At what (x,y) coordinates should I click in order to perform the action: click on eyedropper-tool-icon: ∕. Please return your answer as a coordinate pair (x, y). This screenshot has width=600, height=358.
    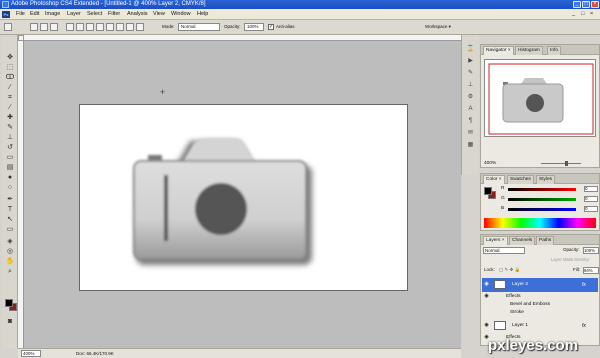
    Looking at the image, I should click on (10, 107).